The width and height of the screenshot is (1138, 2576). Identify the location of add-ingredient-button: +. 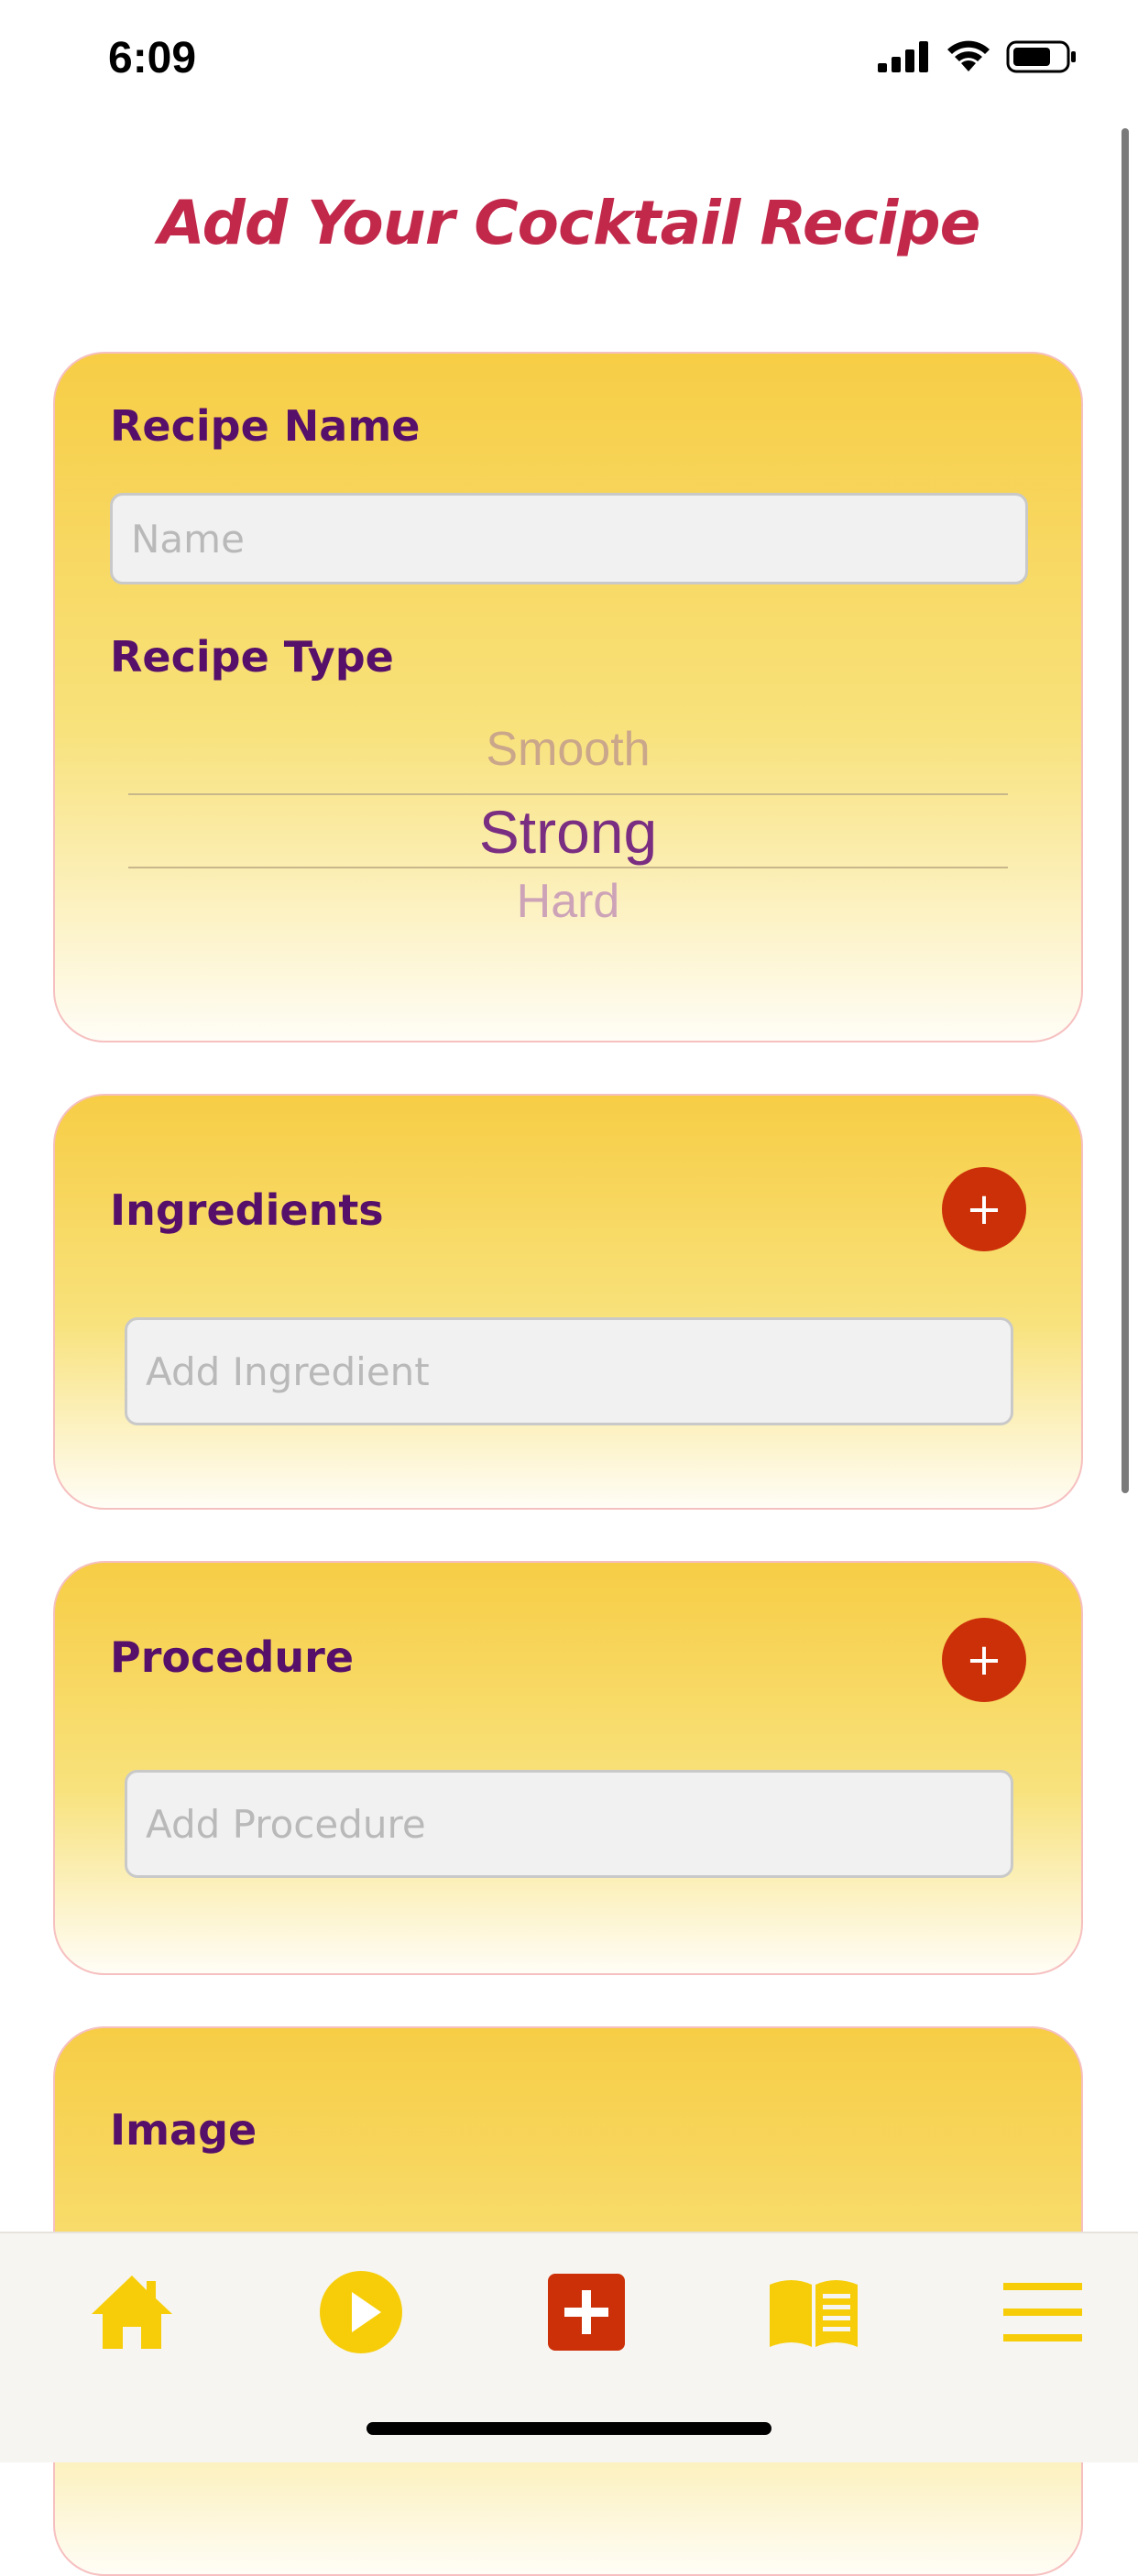
(984, 1209).